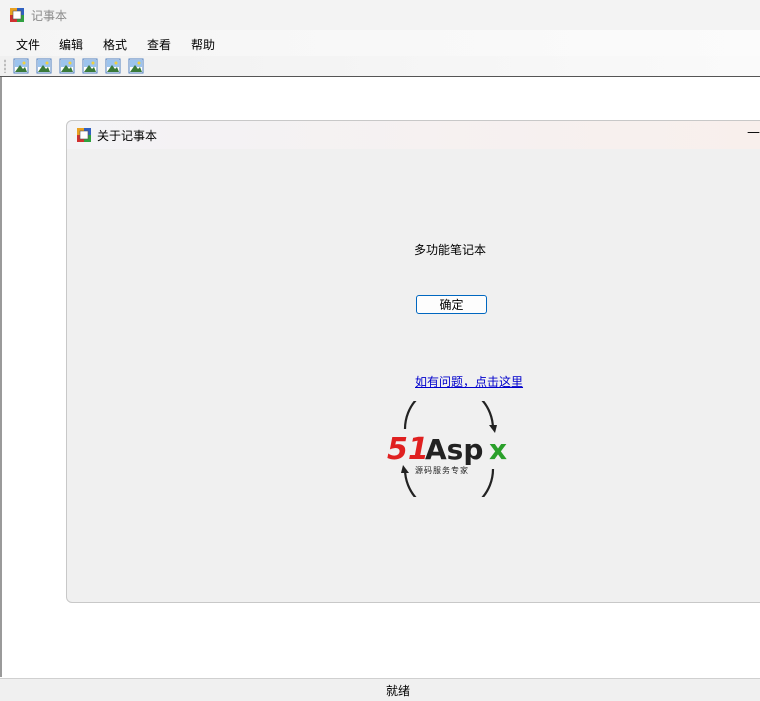  Describe the element at coordinates (398, 691) in the screenshot. I see `status-text: 就绪` at that location.